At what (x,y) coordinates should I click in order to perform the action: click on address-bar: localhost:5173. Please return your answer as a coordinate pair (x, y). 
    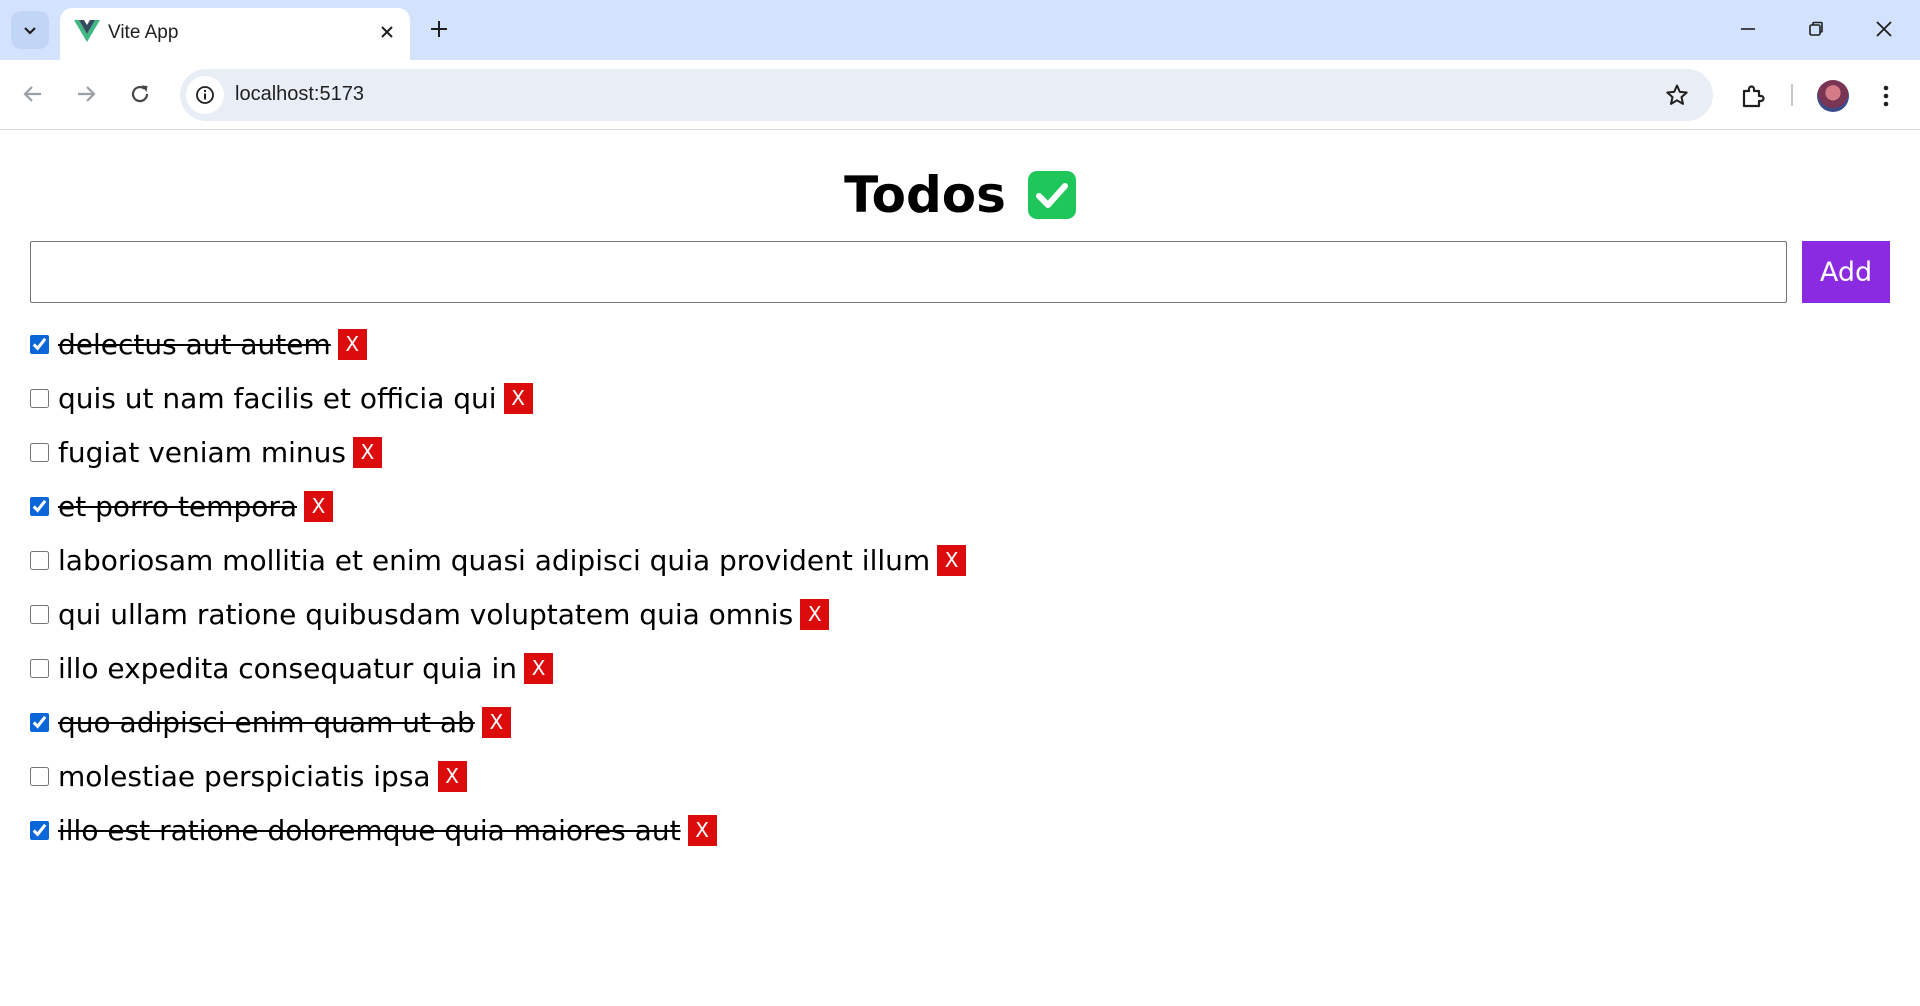
    Looking at the image, I should click on (946, 95).